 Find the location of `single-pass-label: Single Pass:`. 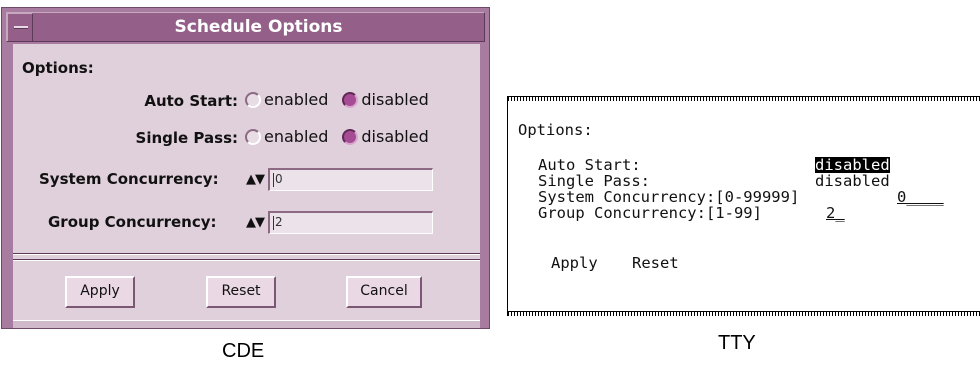

single-pass-label: Single Pass: is located at coordinates (186, 138).